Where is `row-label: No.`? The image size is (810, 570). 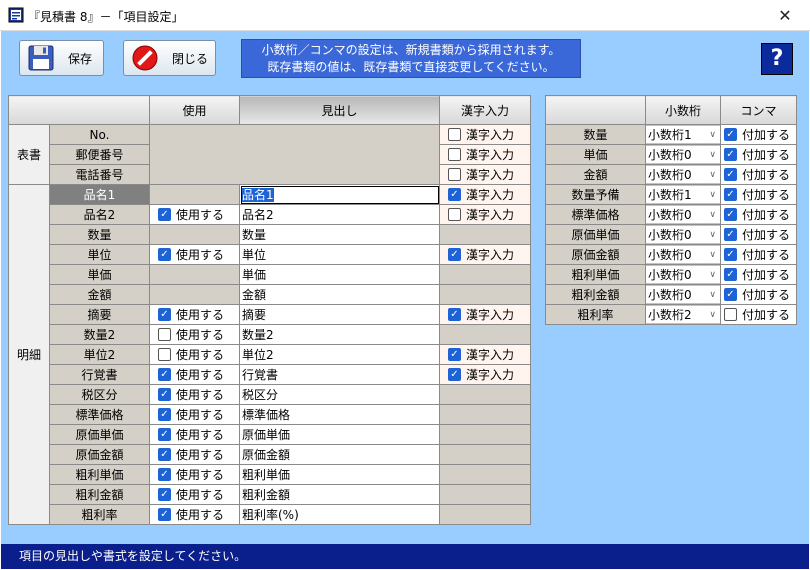
row-label: No. is located at coordinates (99, 134).